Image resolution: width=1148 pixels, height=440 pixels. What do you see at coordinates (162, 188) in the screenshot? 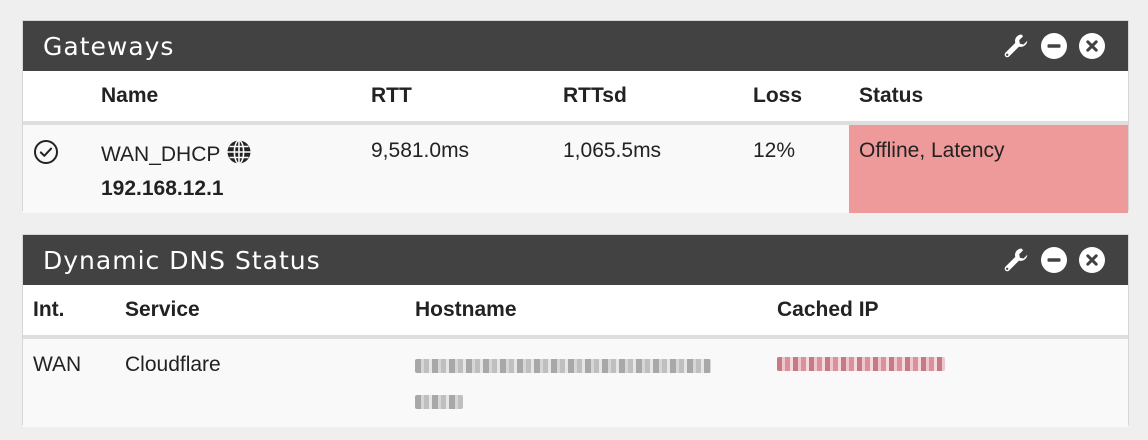
I see `gateway-ip: 192.168.12.1` at bounding box center [162, 188].